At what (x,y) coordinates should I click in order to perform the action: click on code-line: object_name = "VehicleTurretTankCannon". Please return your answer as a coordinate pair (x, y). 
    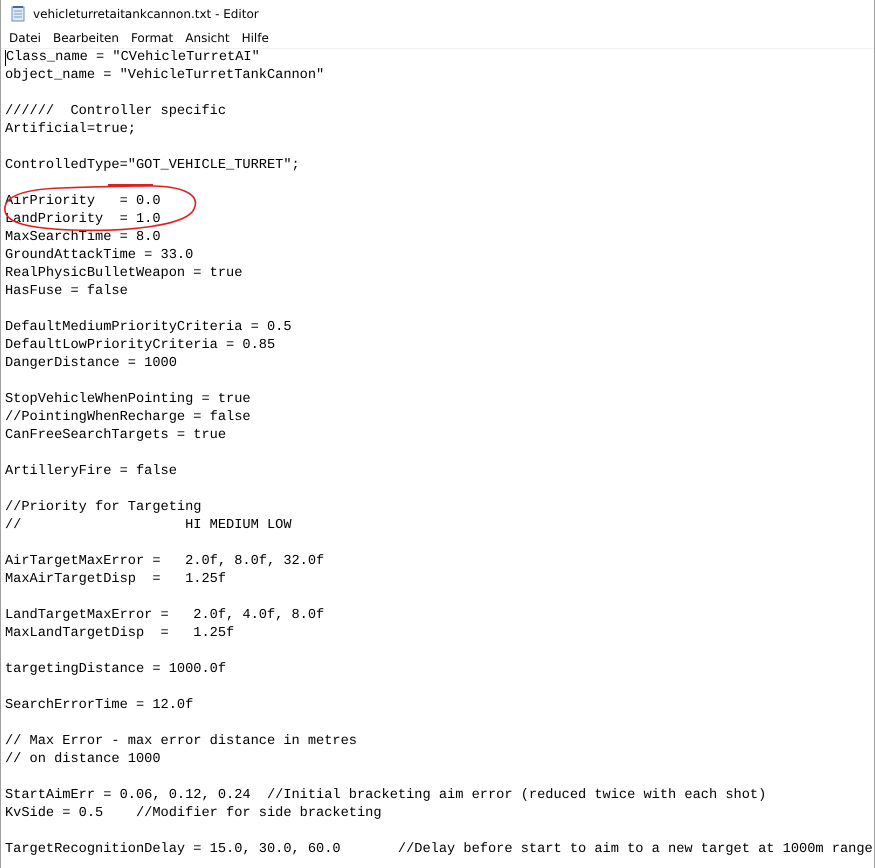
    Looking at the image, I should click on (164, 76).